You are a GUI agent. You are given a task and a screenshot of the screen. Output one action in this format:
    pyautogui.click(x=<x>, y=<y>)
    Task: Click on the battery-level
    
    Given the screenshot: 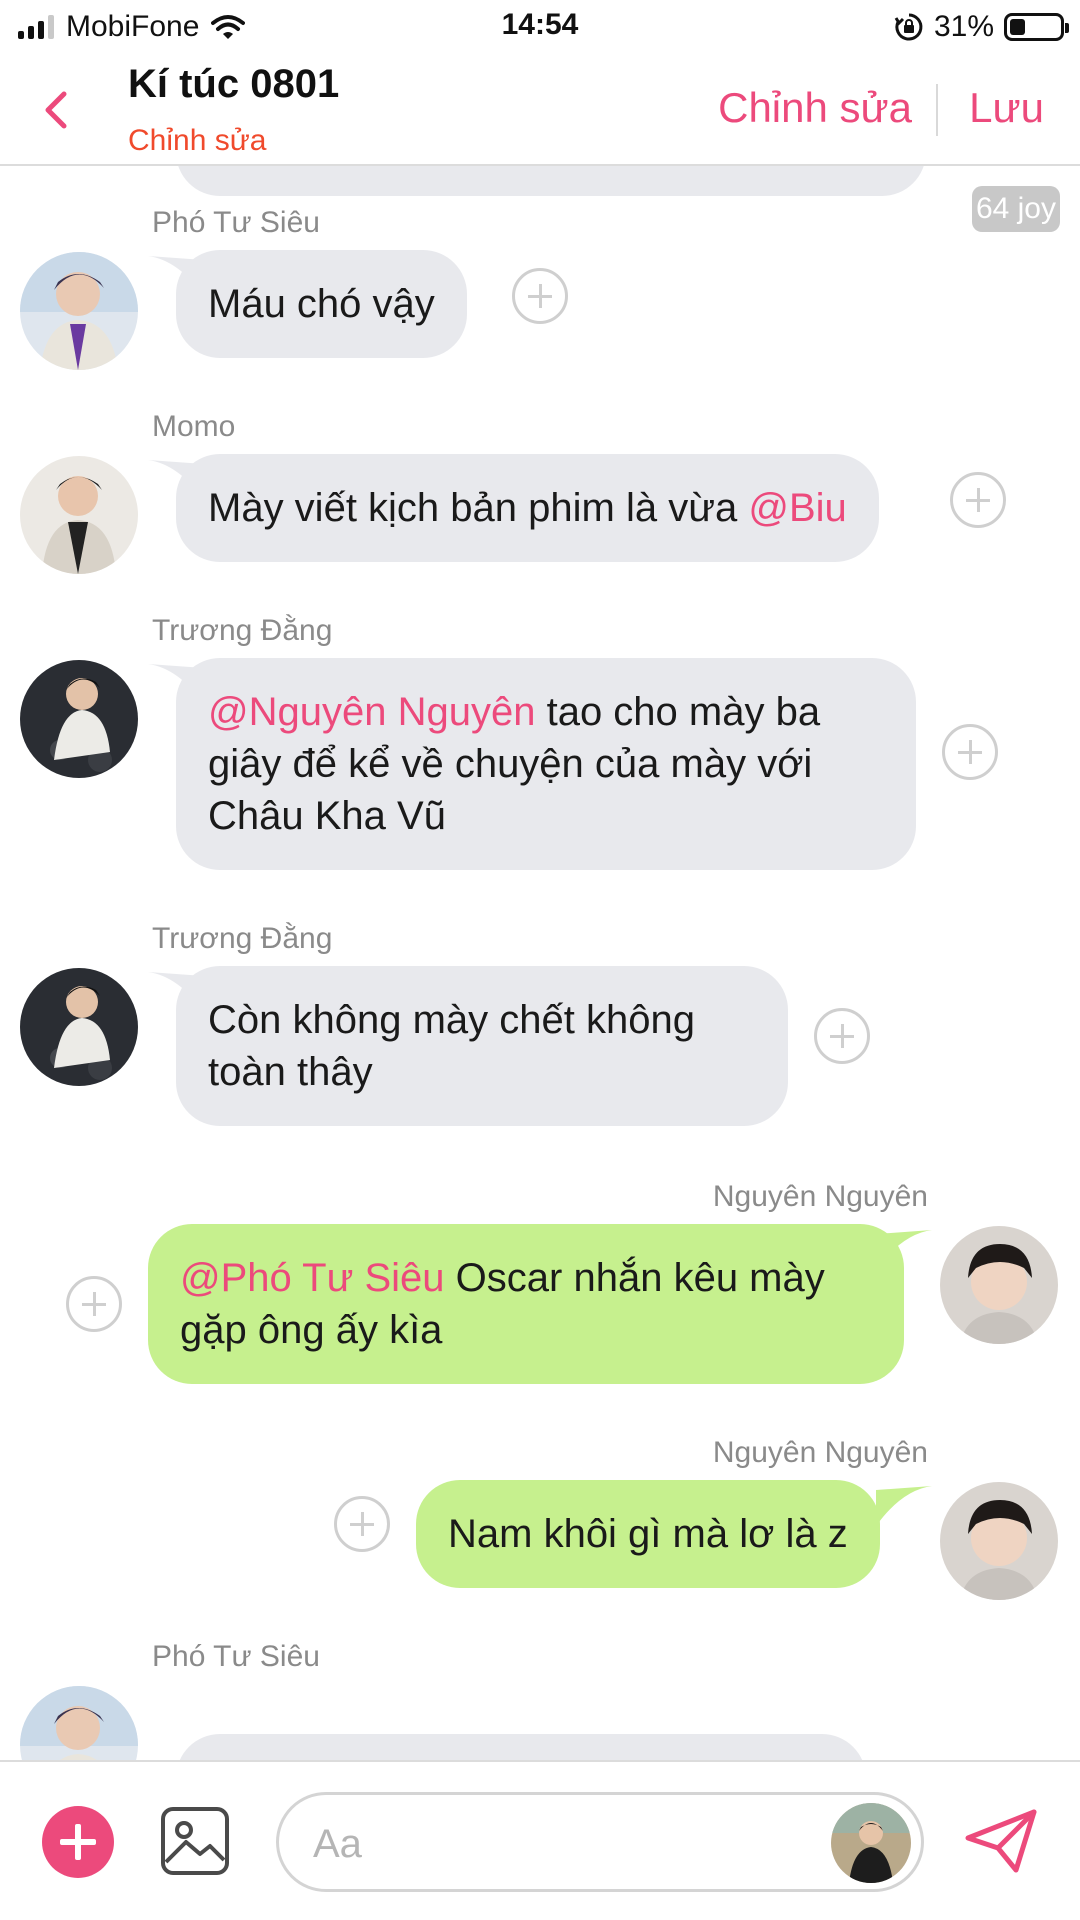 What is the action you would take?
    pyautogui.click(x=1017, y=27)
    